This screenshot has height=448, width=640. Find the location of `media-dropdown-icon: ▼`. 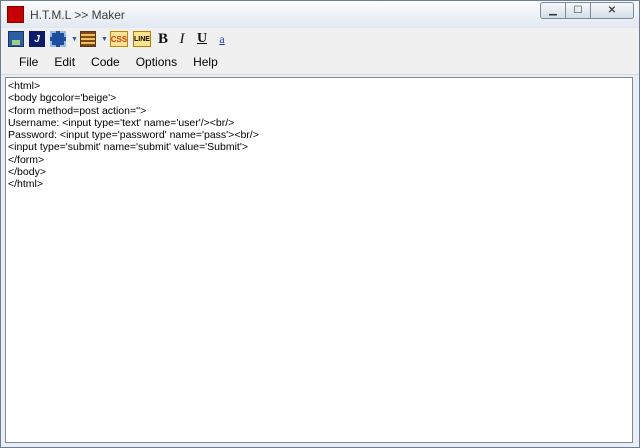

media-dropdown-icon: ▼ is located at coordinates (74, 39).